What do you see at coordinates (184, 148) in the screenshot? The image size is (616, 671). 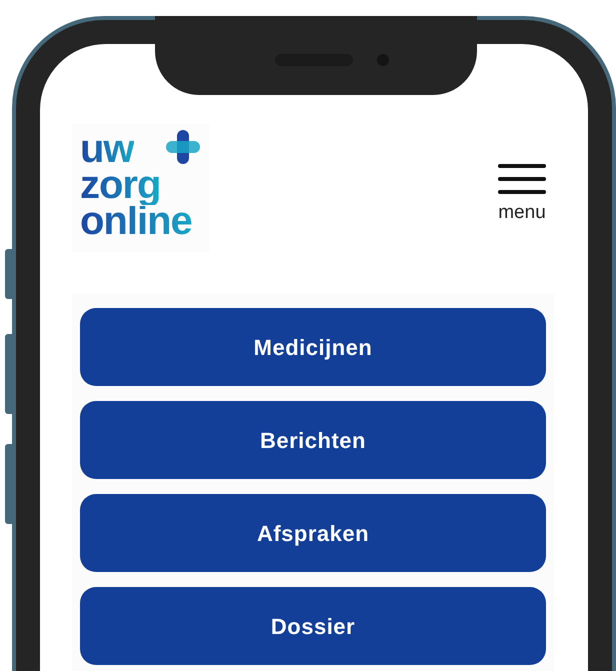 I see `plus-cross-icon` at bounding box center [184, 148].